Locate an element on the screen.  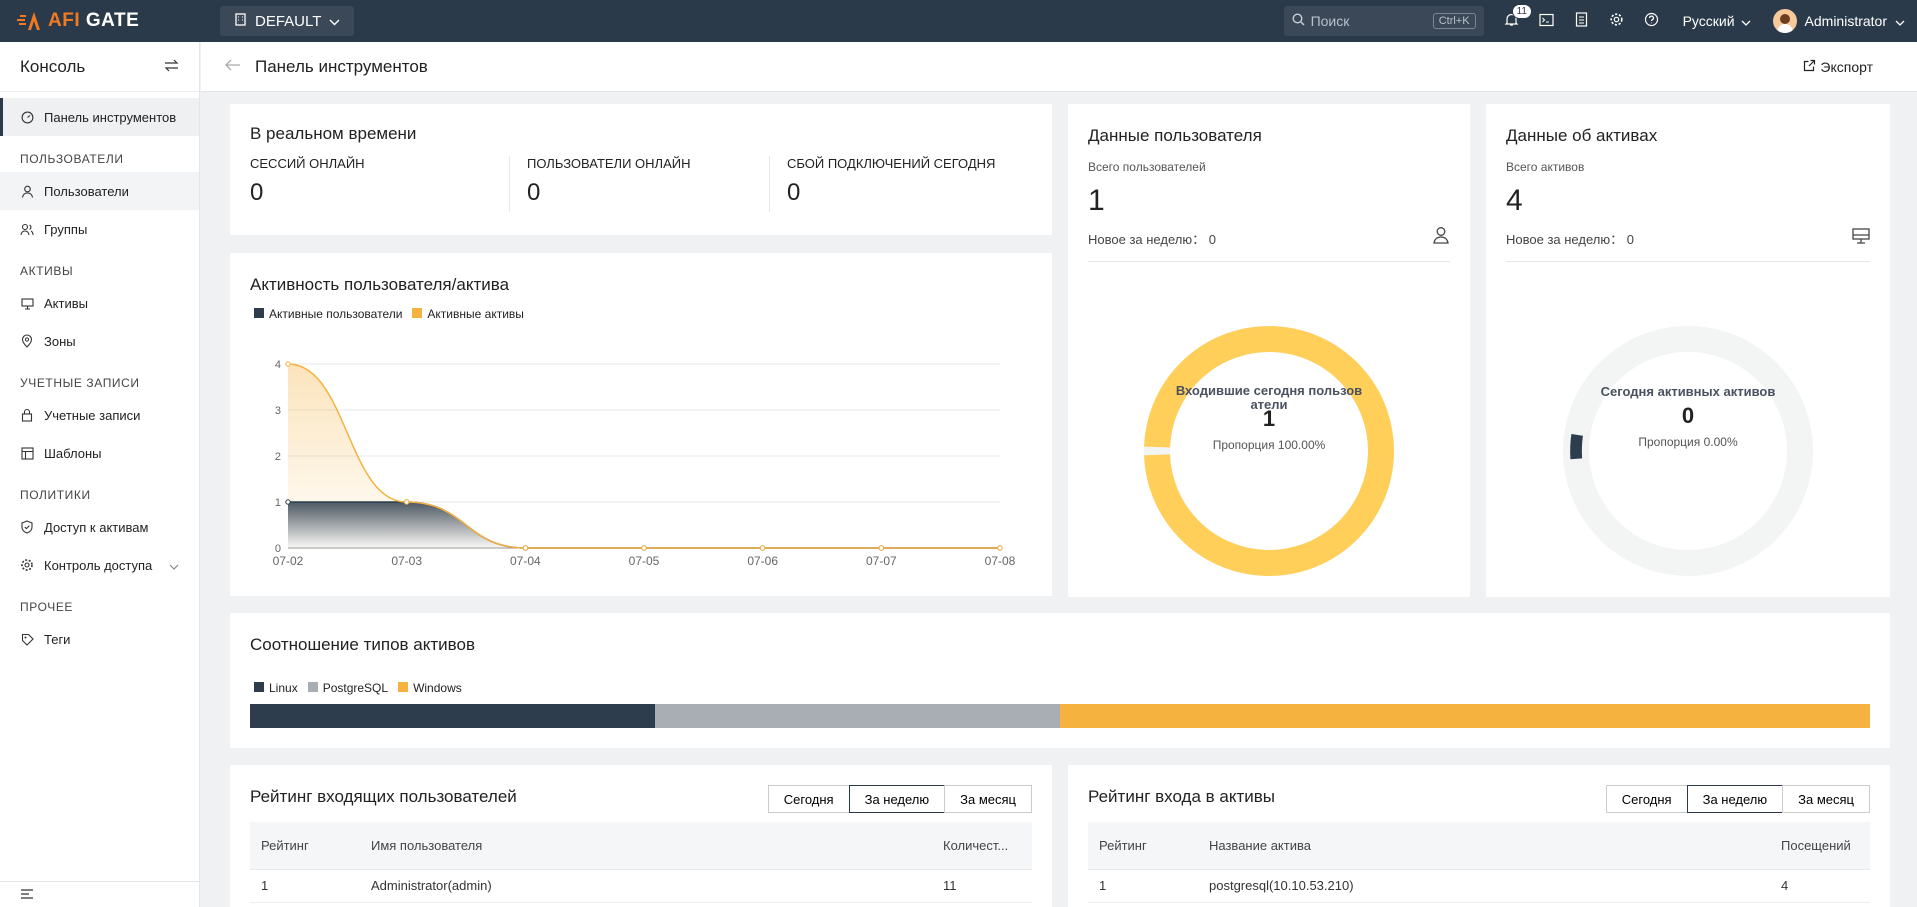
y-tick-label: 2 is located at coordinates (278, 457).